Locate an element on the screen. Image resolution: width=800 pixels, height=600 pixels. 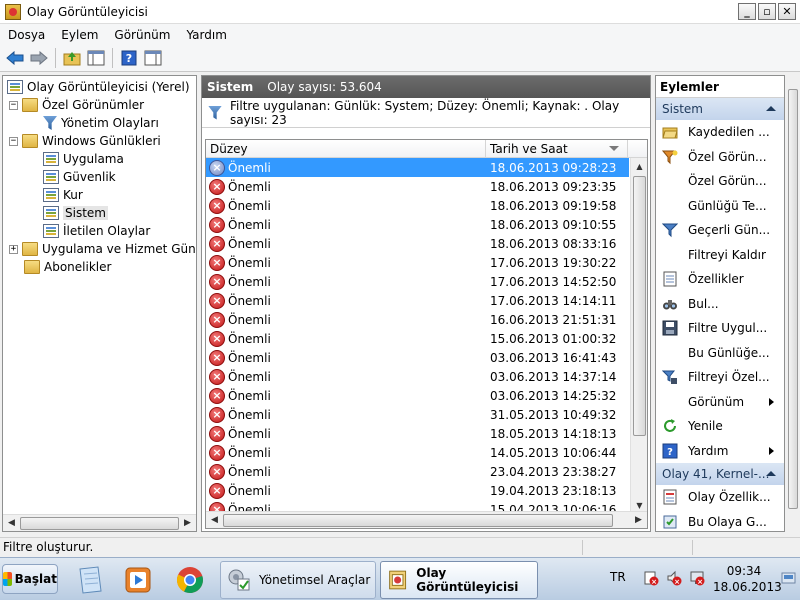
tree-item-security: Güvenlik is located at coordinates (79, 177).